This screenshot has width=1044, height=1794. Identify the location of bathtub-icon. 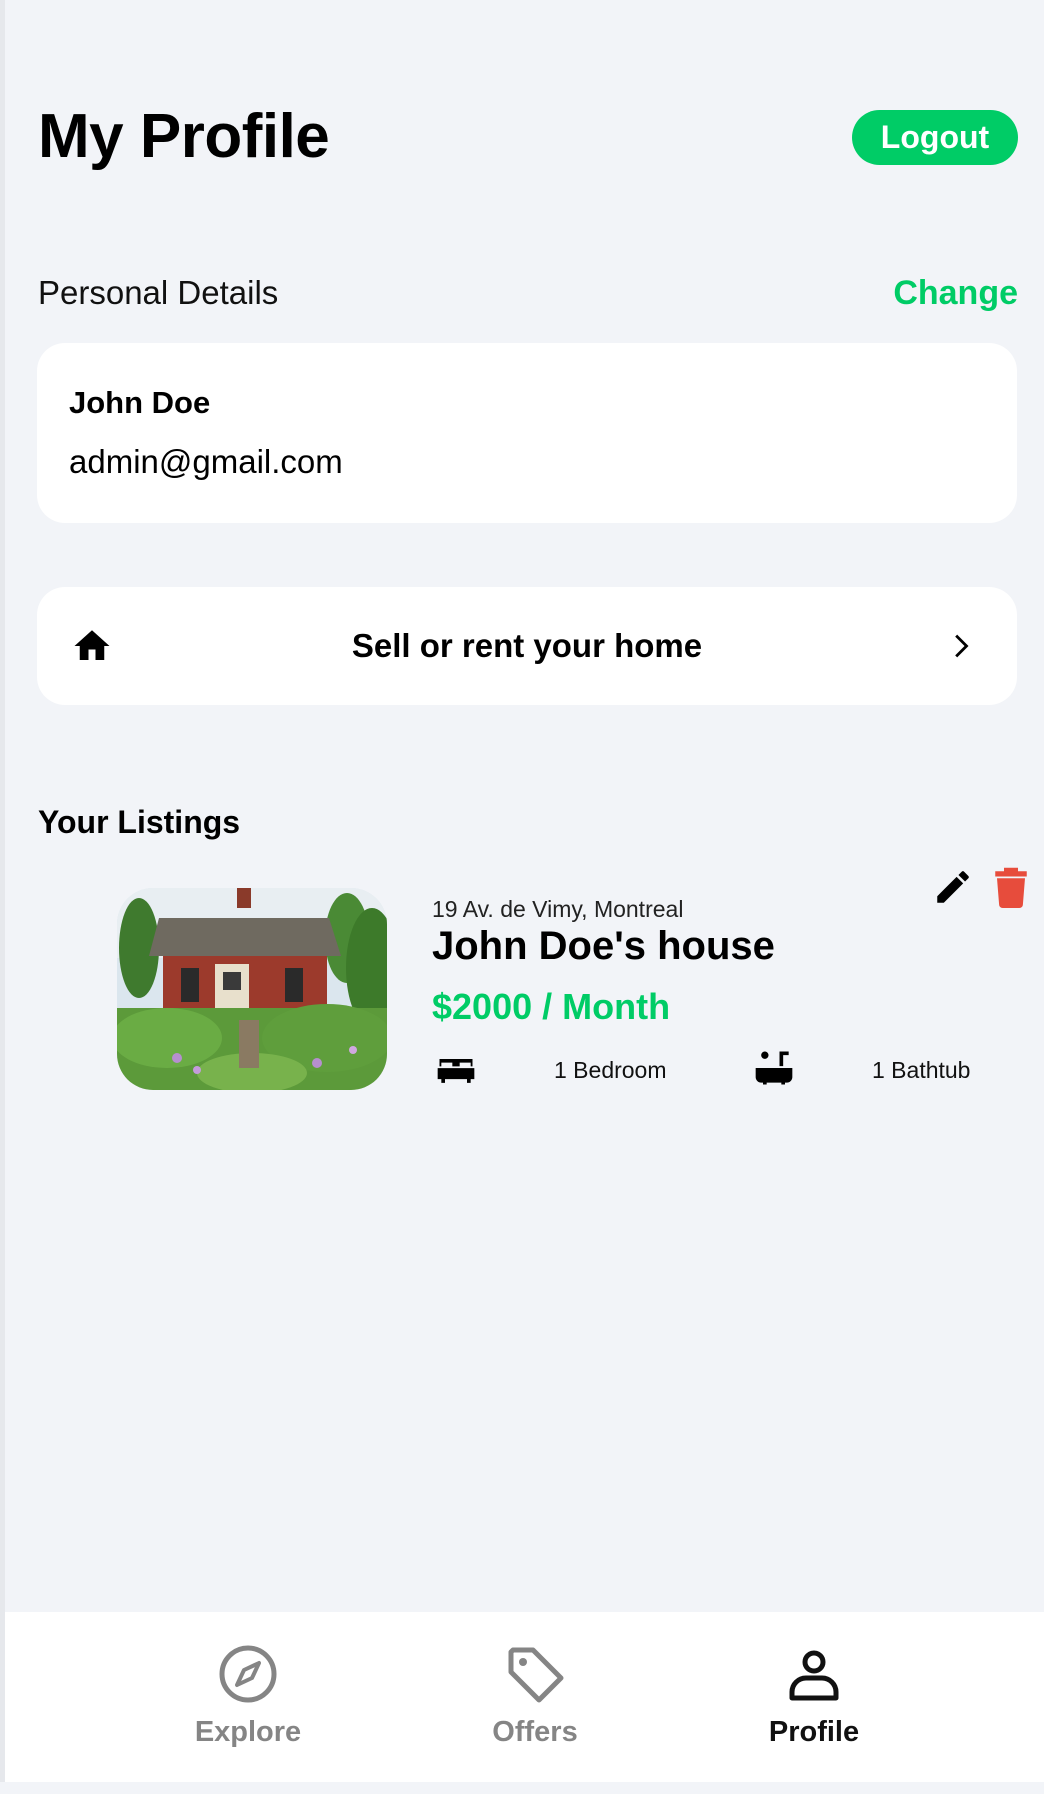
(774, 1068).